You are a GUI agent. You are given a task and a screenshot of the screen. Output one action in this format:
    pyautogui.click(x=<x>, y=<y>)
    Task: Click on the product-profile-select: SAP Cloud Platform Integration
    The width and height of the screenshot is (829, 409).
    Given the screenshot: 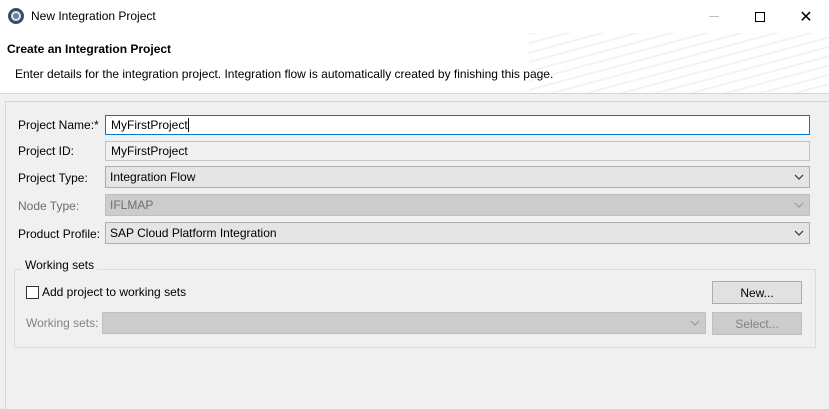 What is the action you would take?
    pyautogui.click(x=457, y=233)
    